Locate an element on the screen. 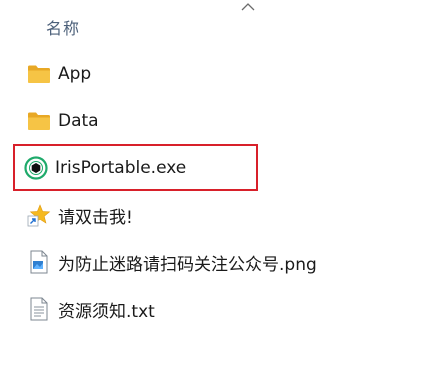  text-file-icon is located at coordinates (39, 309).